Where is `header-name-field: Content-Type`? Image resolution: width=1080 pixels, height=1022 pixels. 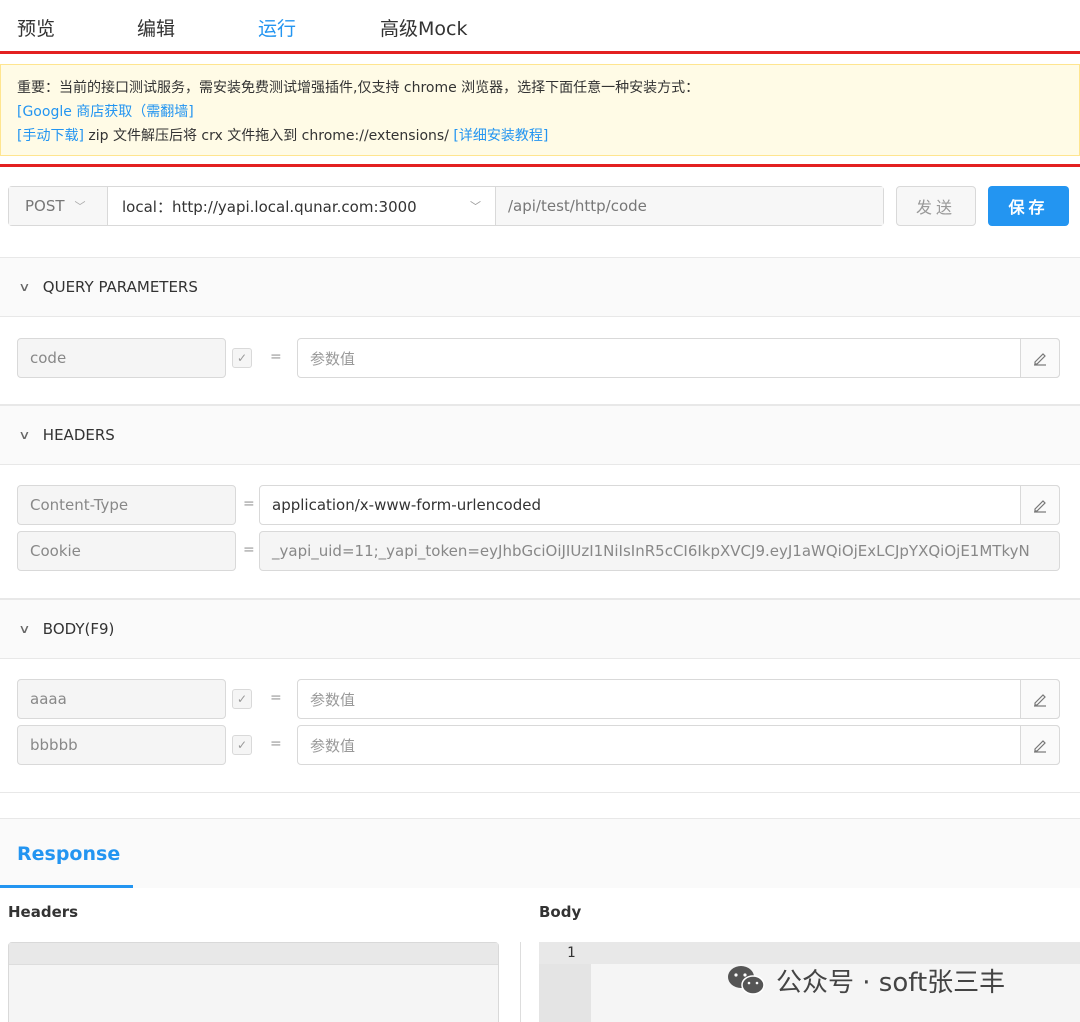
header-name-field: Content-Type is located at coordinates (126, 505).